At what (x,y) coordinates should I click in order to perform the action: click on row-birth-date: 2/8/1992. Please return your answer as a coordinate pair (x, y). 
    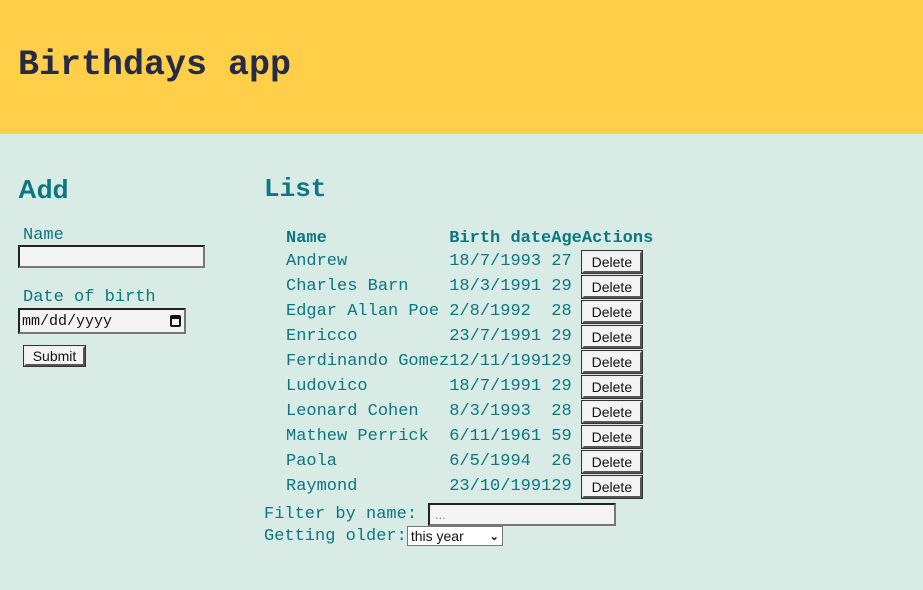
    Looking at the image, I should click on (490, 311).